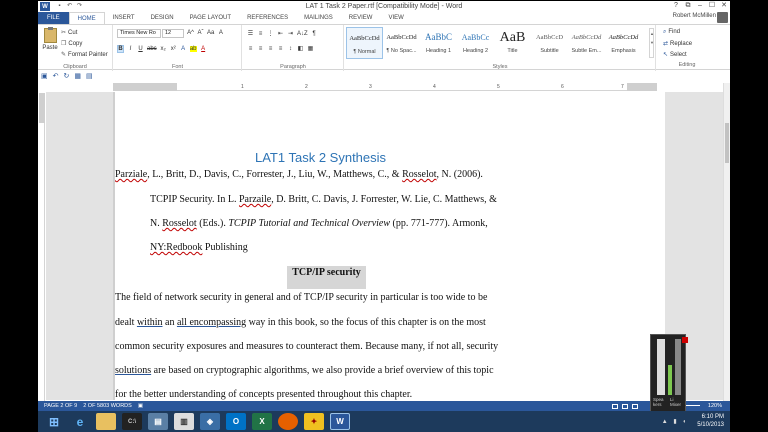  I want to click on select-button: ↖ Select, so click(675, 54).